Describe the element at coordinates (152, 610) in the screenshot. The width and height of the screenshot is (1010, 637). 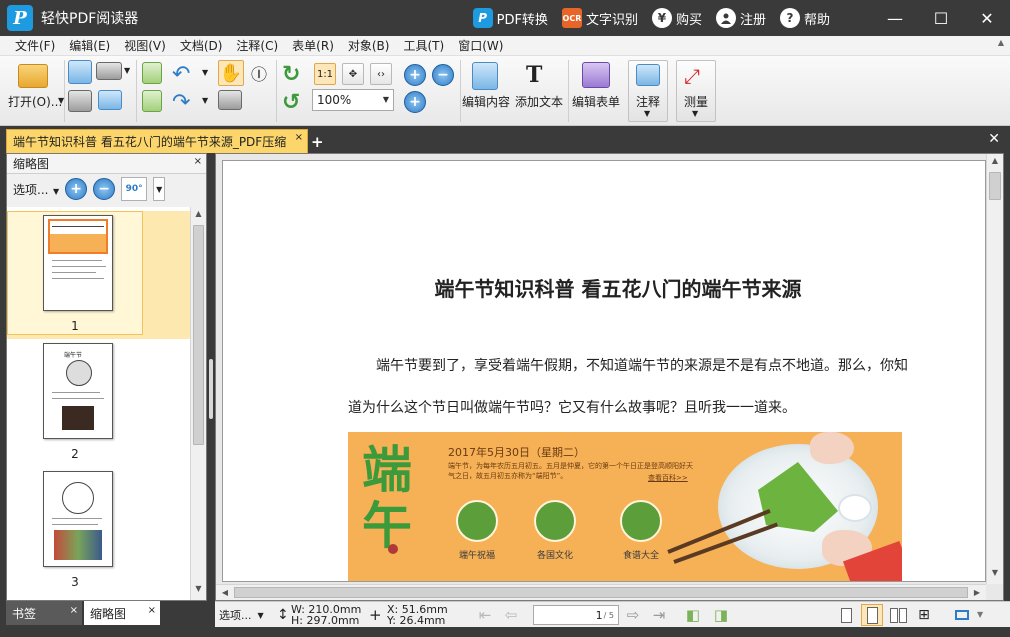
I see `thumbnails-close-icon: ×` at that location.